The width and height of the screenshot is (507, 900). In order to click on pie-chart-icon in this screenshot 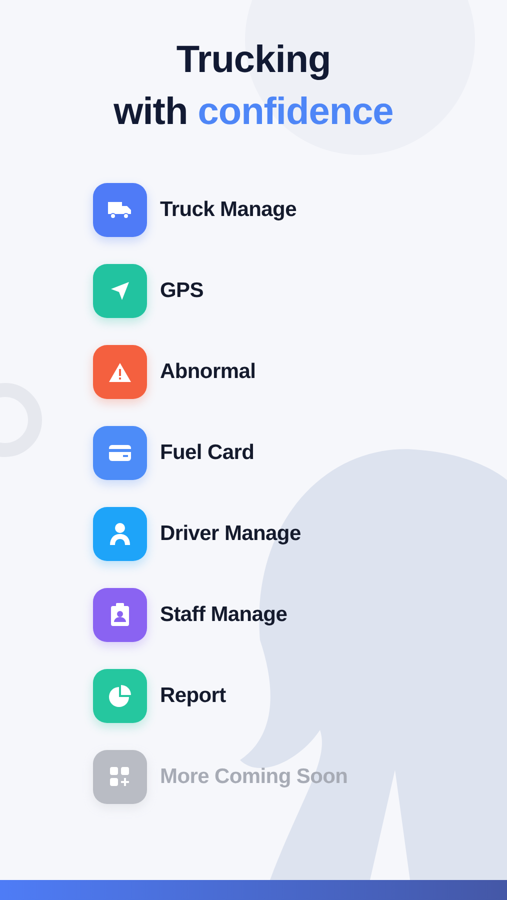, I will do `click(120, 696)`.